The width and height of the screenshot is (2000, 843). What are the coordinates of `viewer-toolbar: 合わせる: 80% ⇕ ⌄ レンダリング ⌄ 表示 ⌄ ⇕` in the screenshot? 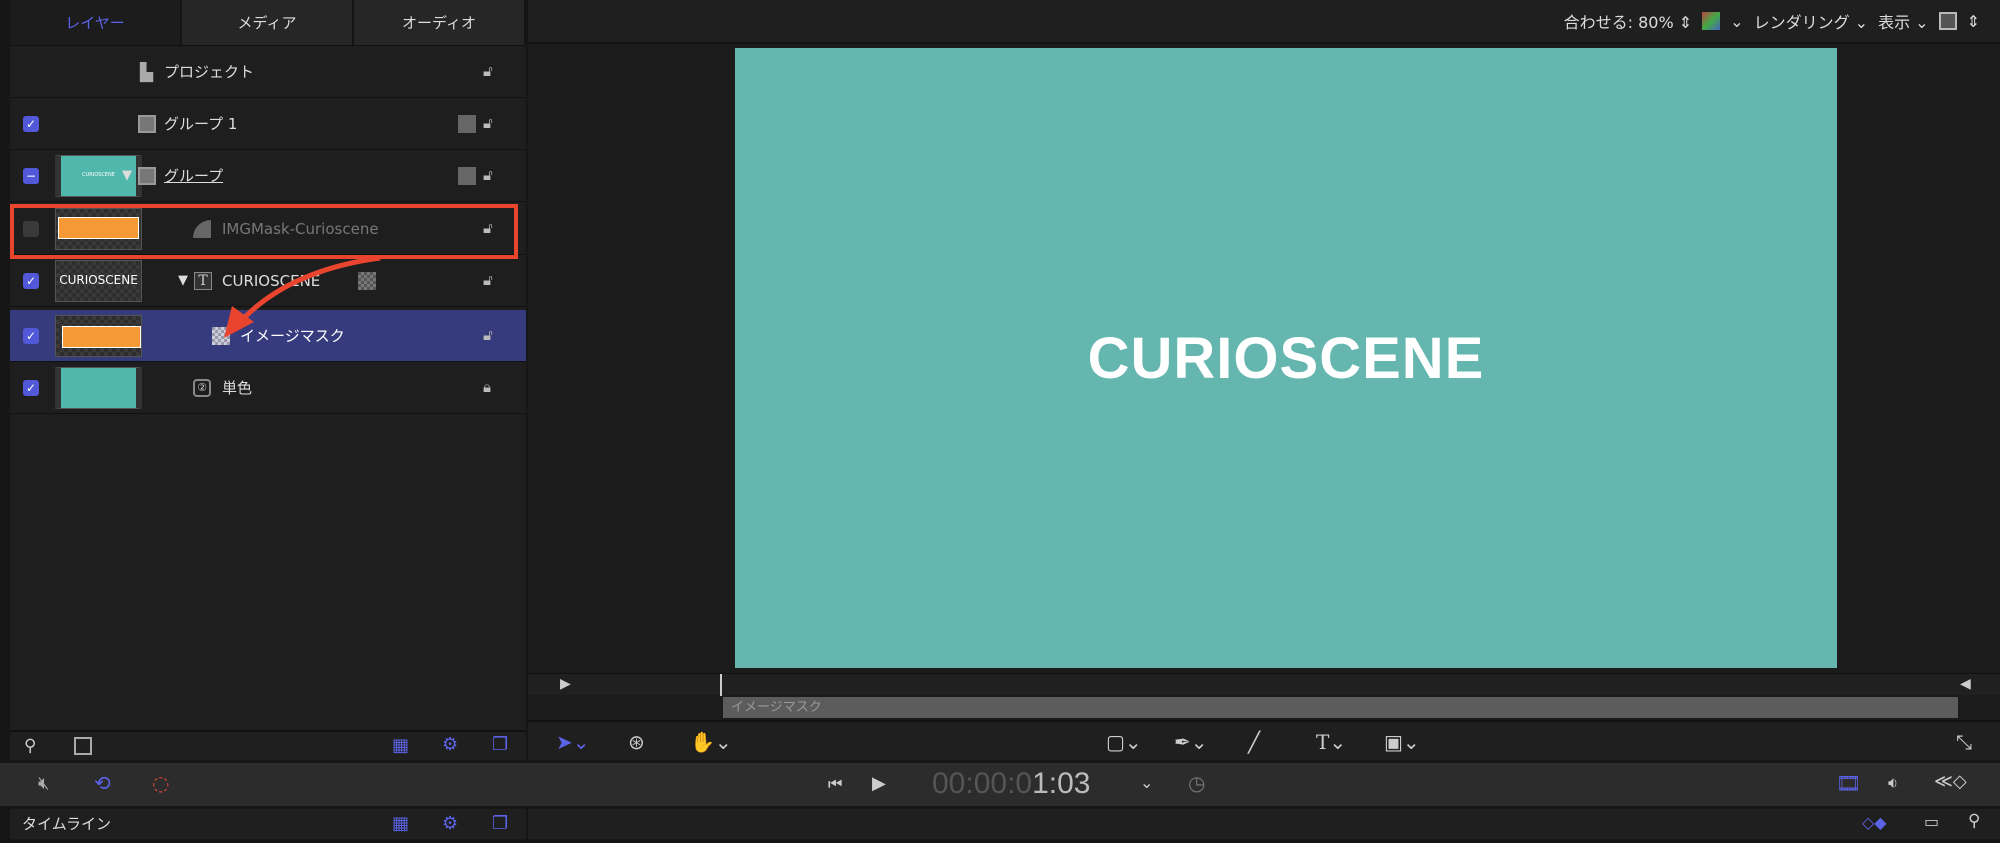 It's located at (1264, 22).